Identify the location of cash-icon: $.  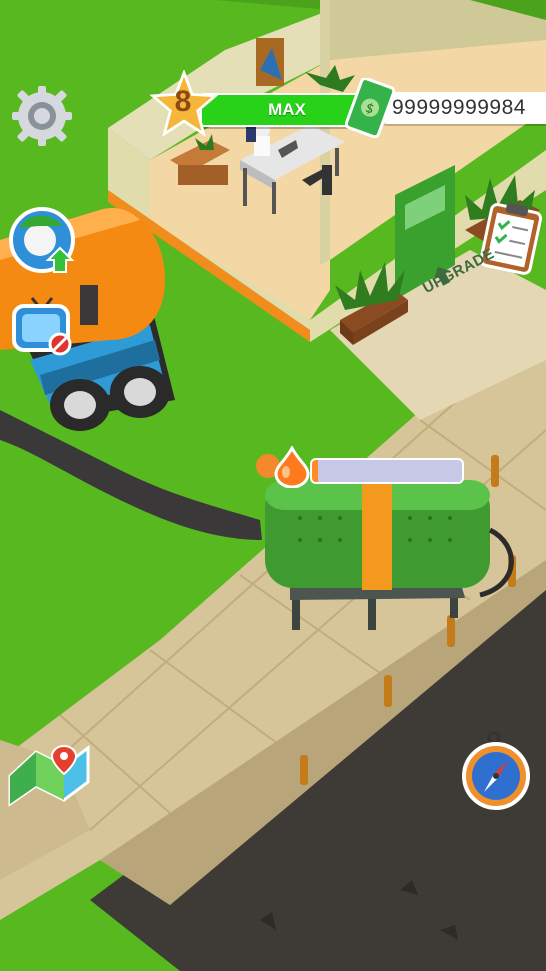
(370, 108).